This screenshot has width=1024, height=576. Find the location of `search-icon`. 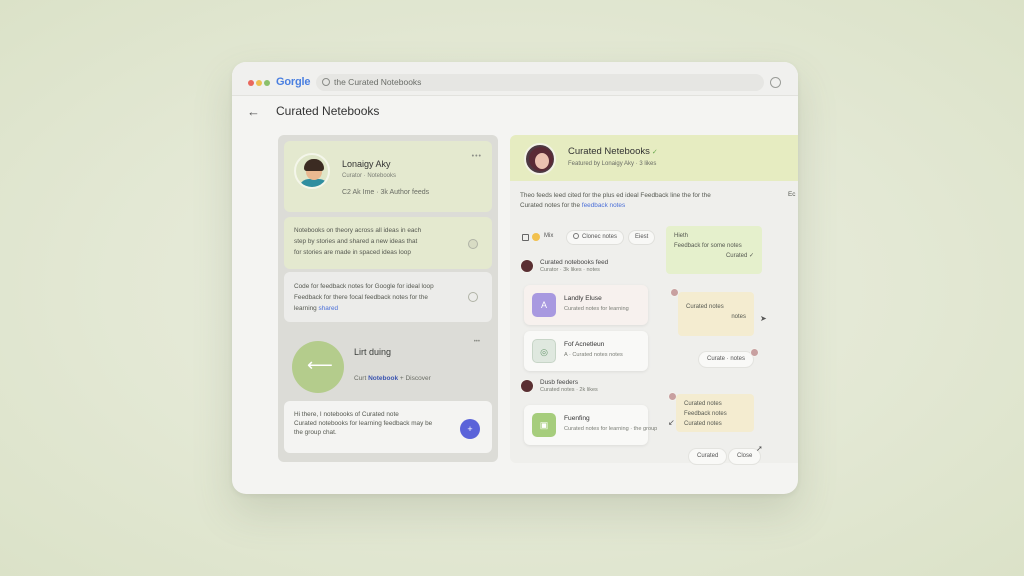

search-icon is located at coordinates (326, 82).